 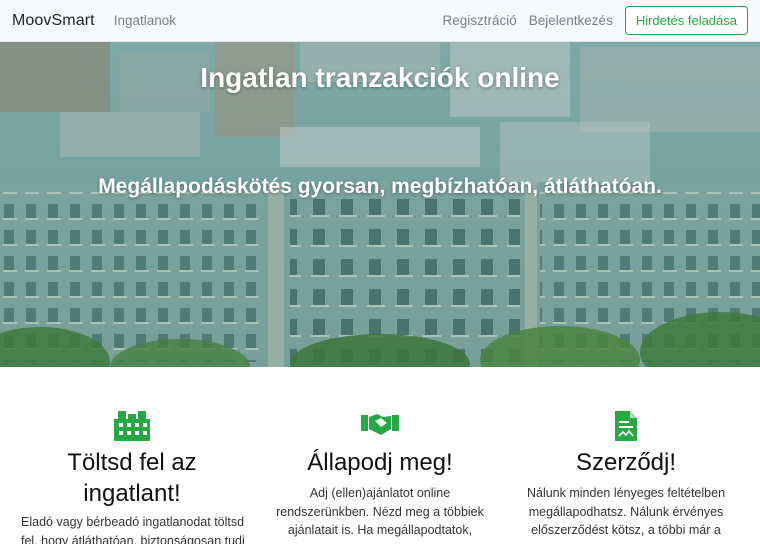 I want to click on nav-link-register: Regisztráció, so click(x=479, y=20).